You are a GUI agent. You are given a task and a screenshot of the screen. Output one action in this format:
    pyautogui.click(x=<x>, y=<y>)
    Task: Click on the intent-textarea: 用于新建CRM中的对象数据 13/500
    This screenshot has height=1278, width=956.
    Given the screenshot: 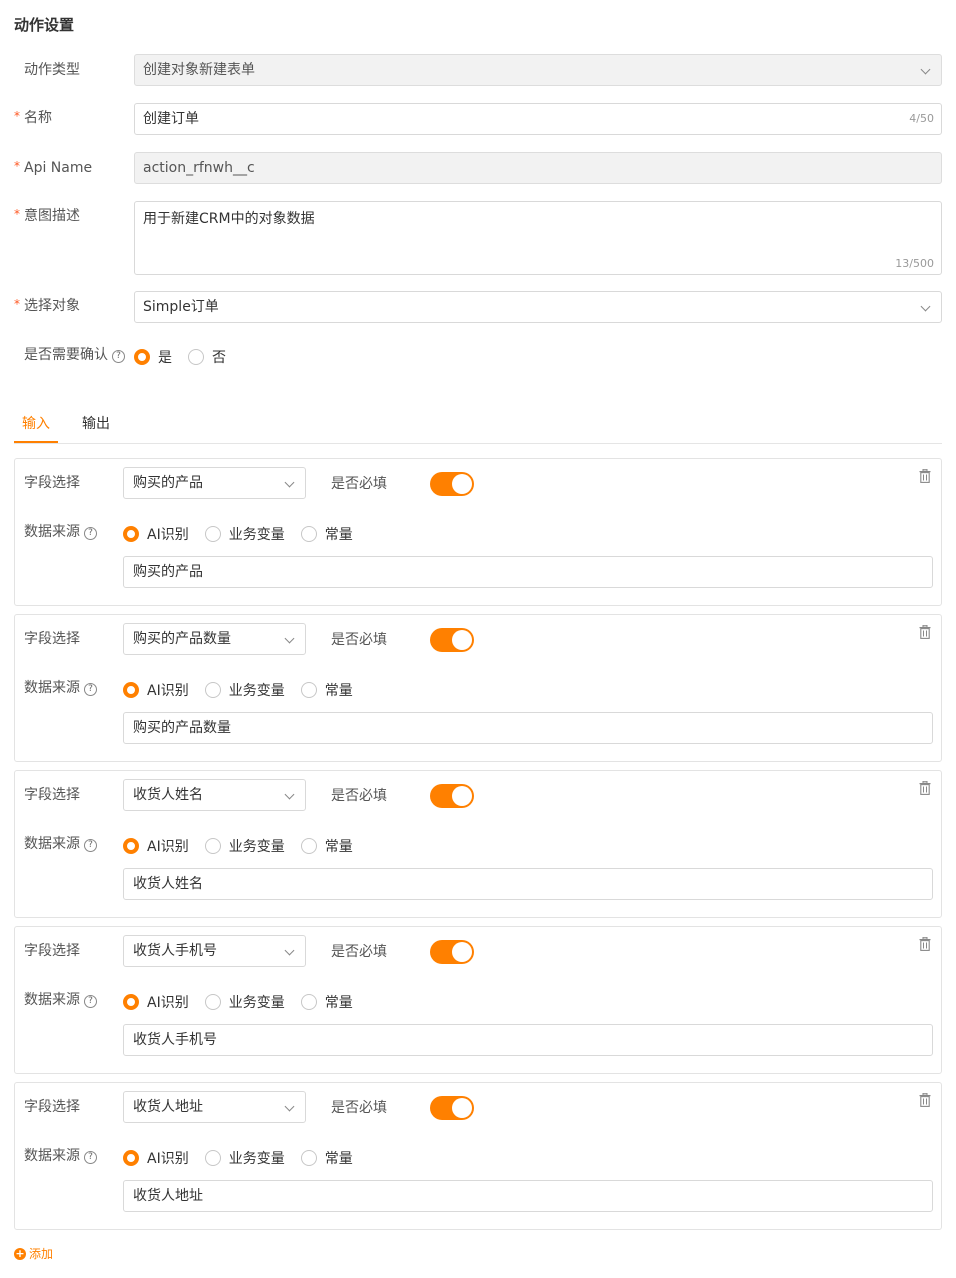 What is the action you would take?
    pyautogui.click(x=538, y=238)
    